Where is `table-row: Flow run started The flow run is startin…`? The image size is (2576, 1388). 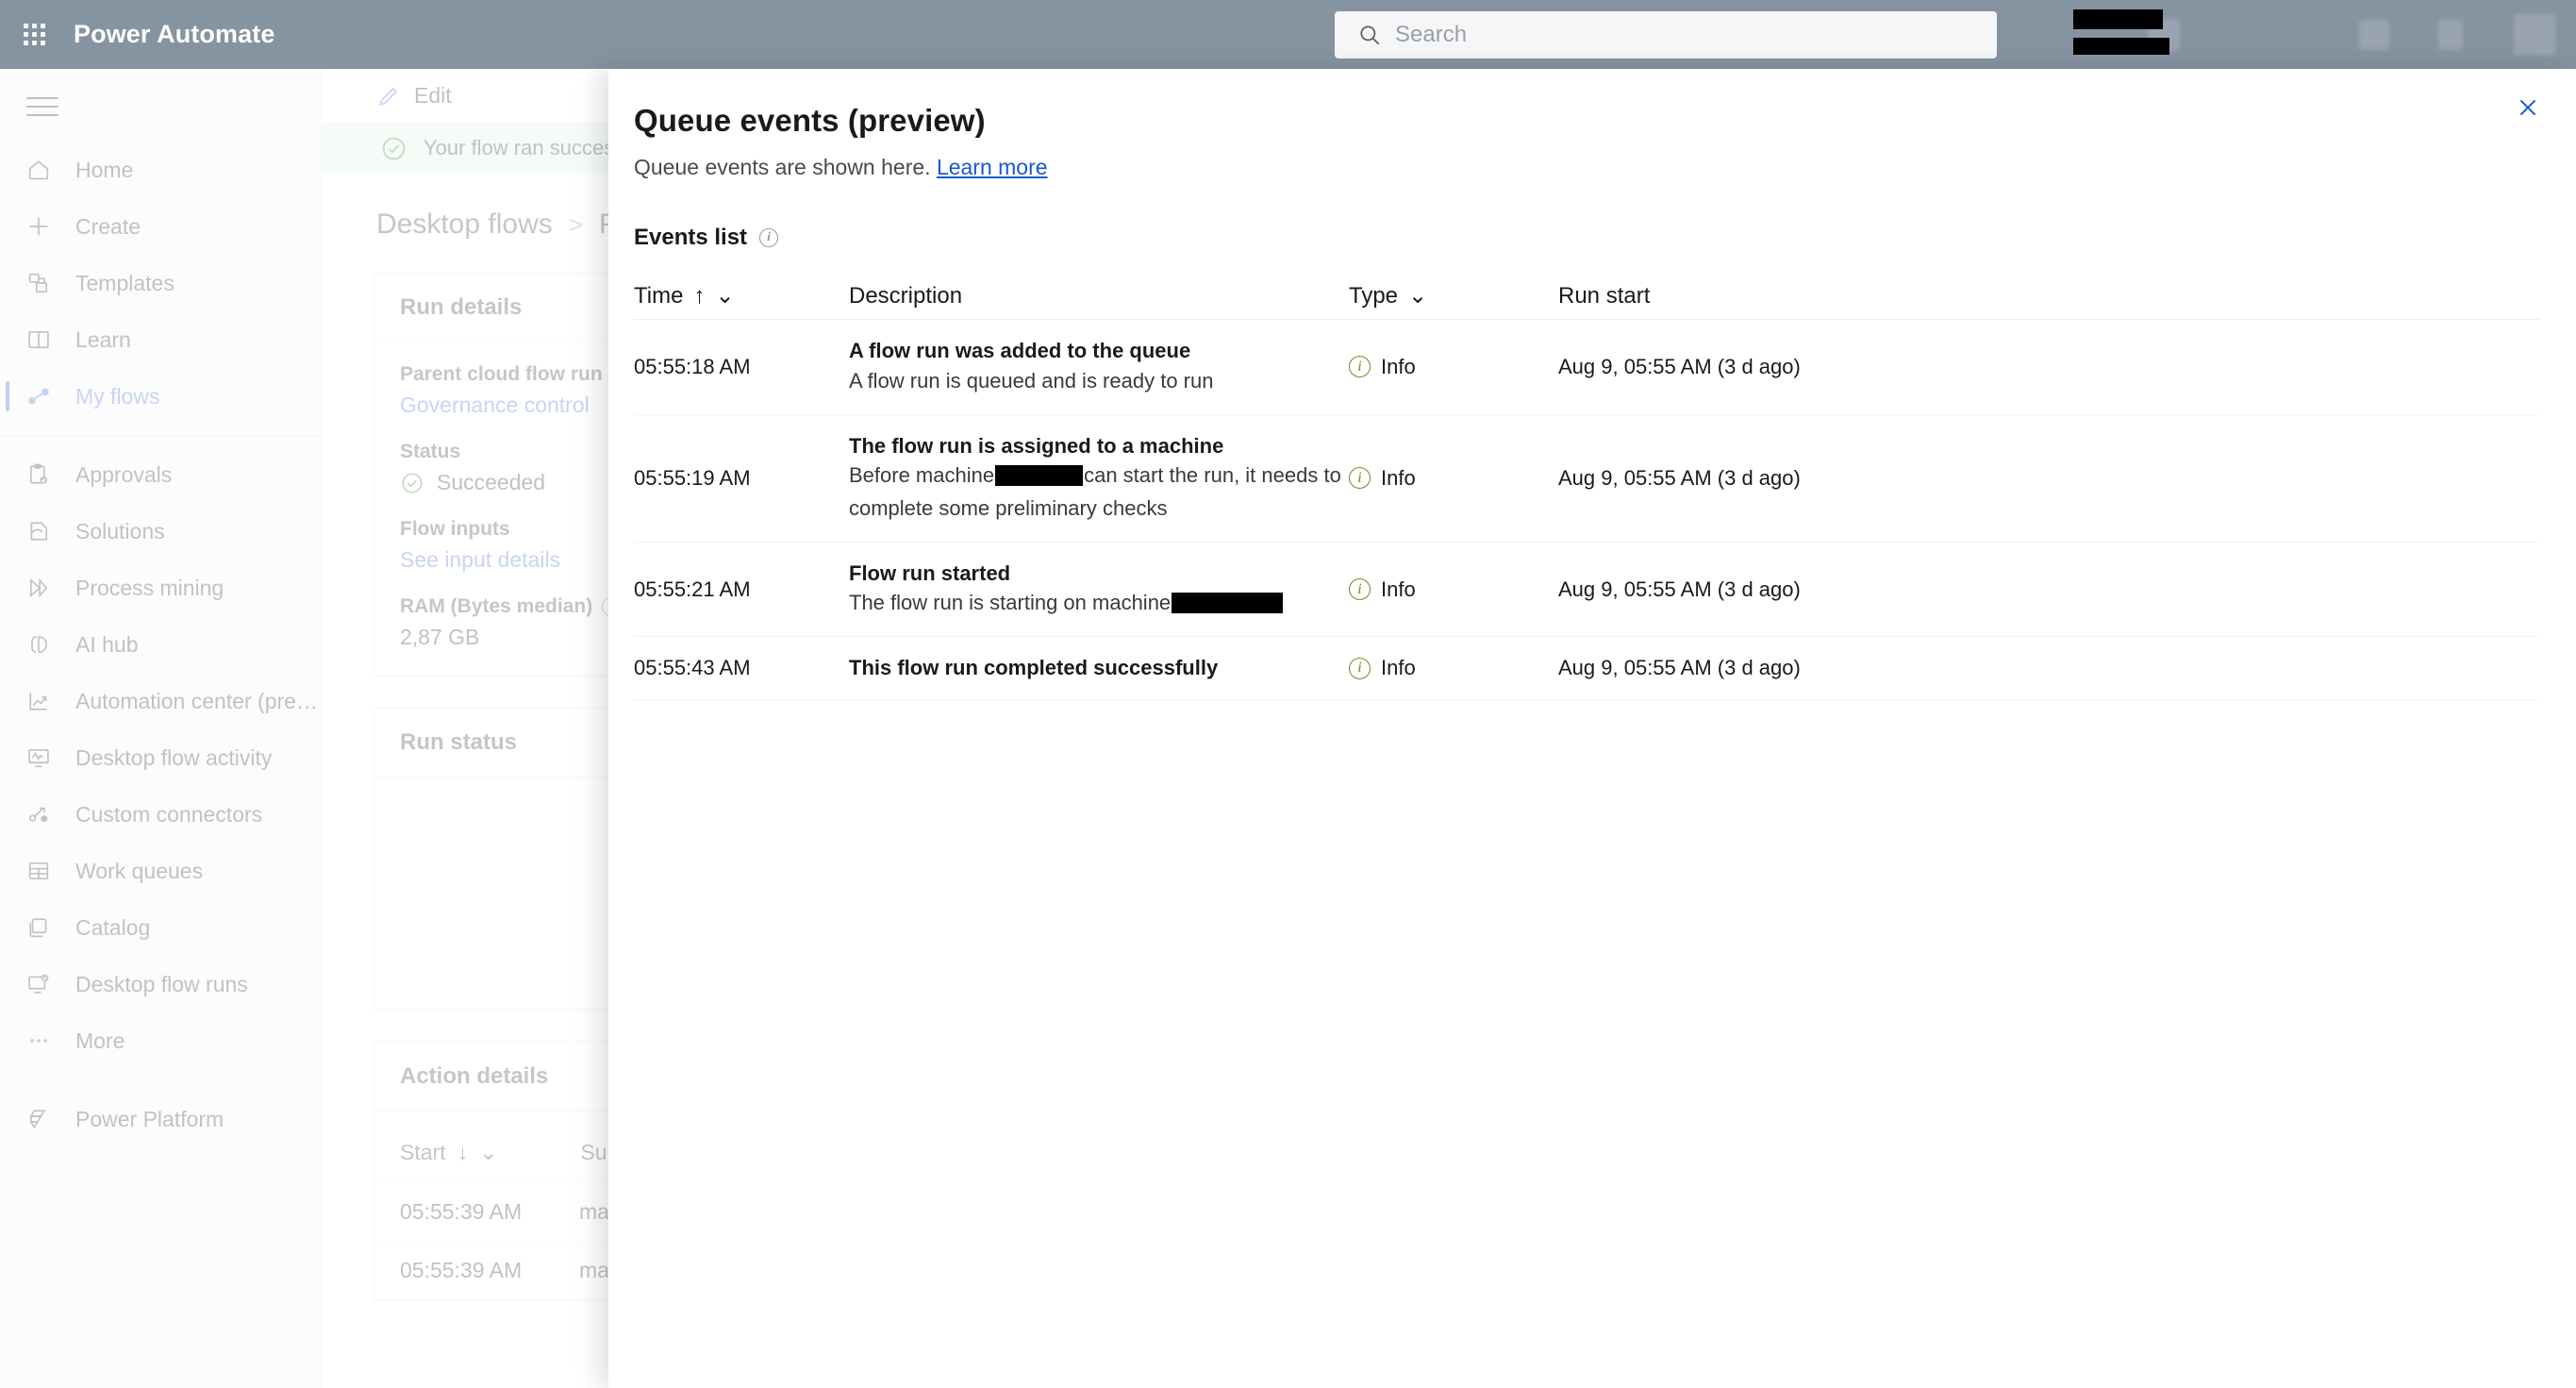
table-row: Flow run started The flow run is startin… is located at coordinates (1586, 590).